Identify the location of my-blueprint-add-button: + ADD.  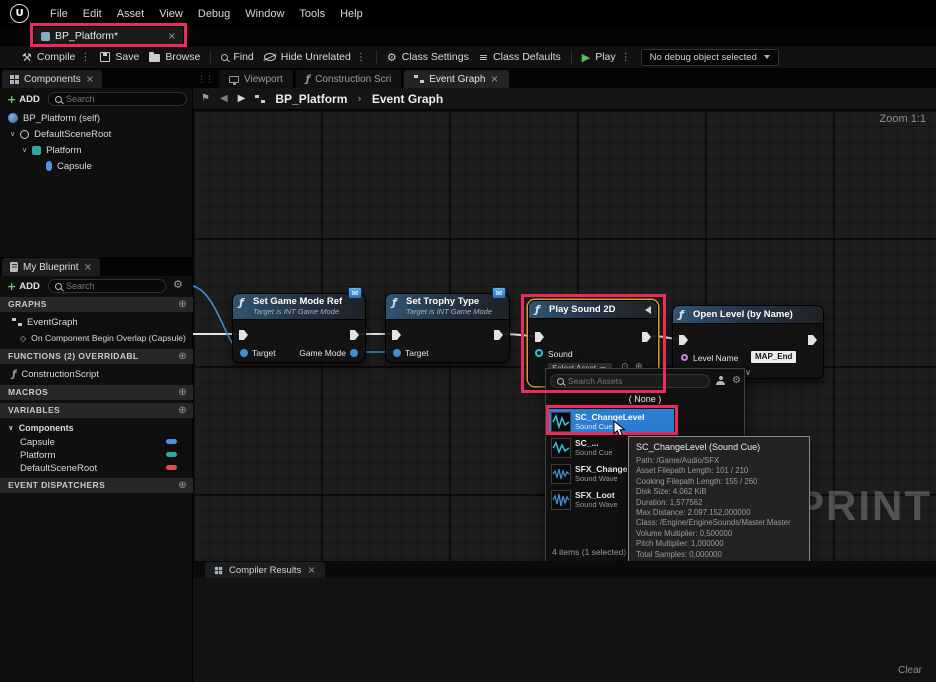
(23, 286).